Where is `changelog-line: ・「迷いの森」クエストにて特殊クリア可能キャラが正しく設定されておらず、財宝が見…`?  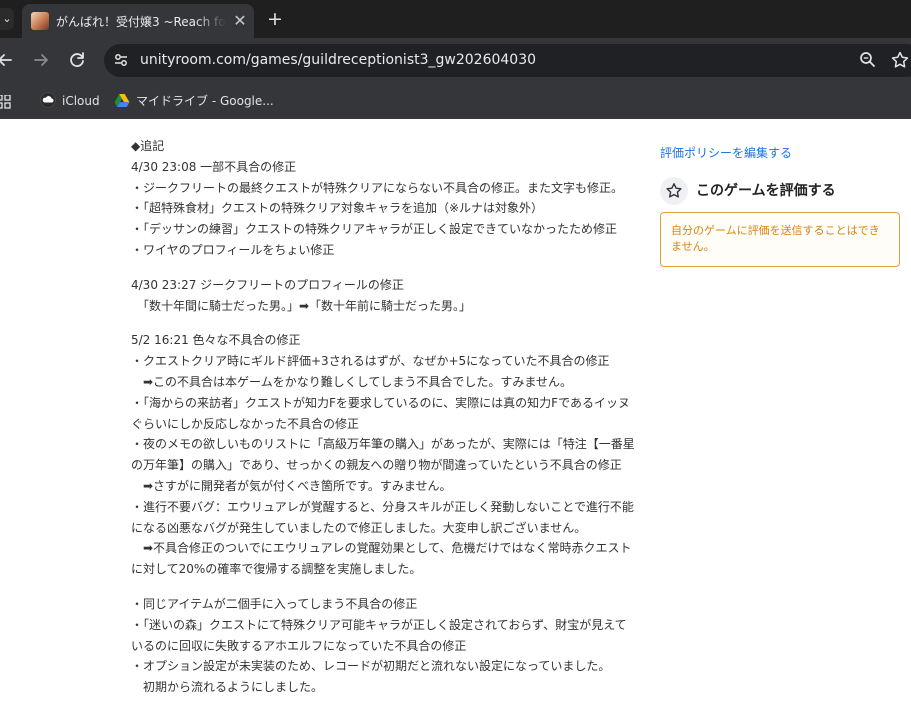
changelog-line: ・「迷いの森」クエストにて特殊クリア可能キャラが正しく設定されておらず、財宝が見… is located at coordinates (379, 635).